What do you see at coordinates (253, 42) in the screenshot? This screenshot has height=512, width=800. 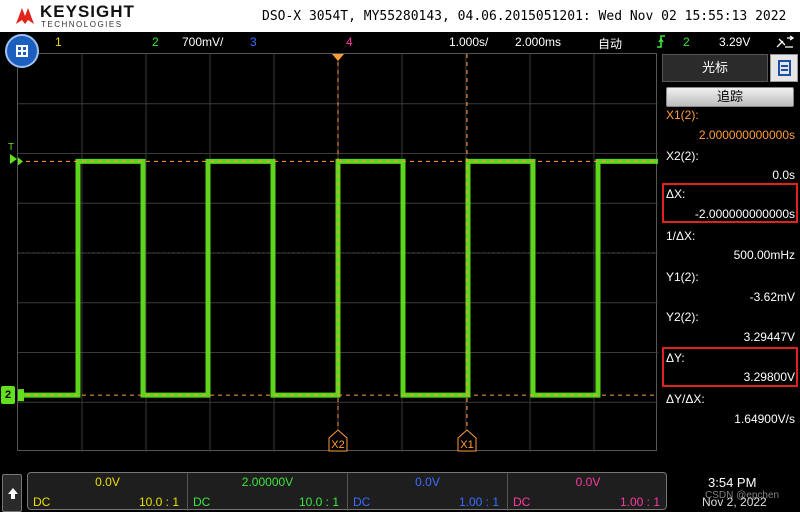 I see `ch3-indicator: 3` at bounding box center [253, 42].